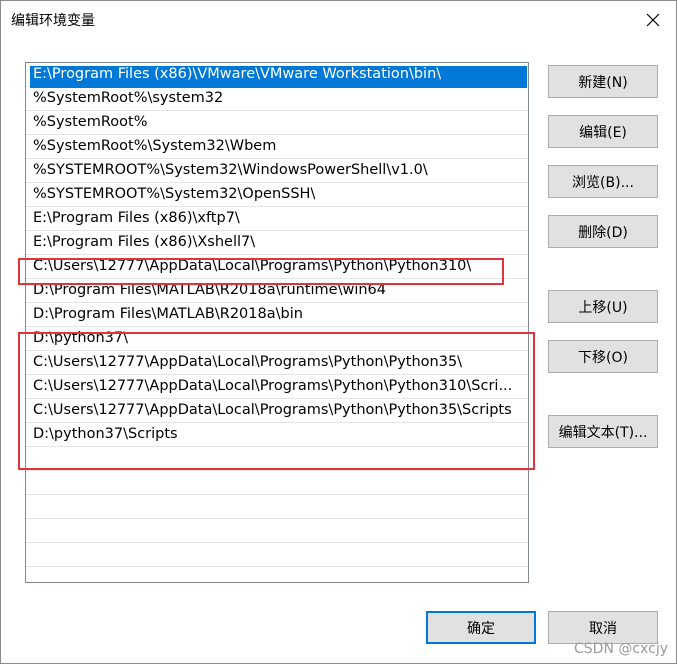  Describe the element at coordinates (338, 20) in the screenshot. I see `title-bar: 编辑环境变量` at that location.